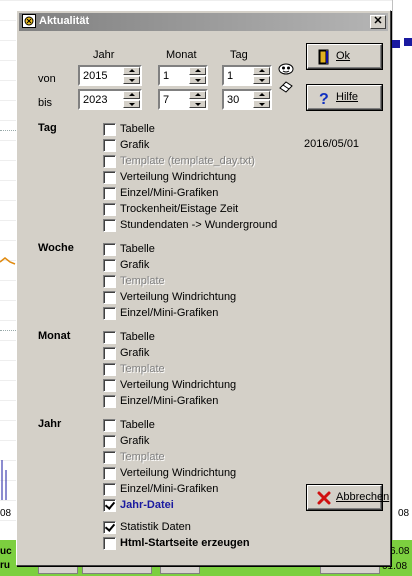 This screenshot has width=412, height=576. What do you see at coordinates (197, 95) in the screenshot?
I see `to-month-up-arrow` at bounding box center [197, 95].